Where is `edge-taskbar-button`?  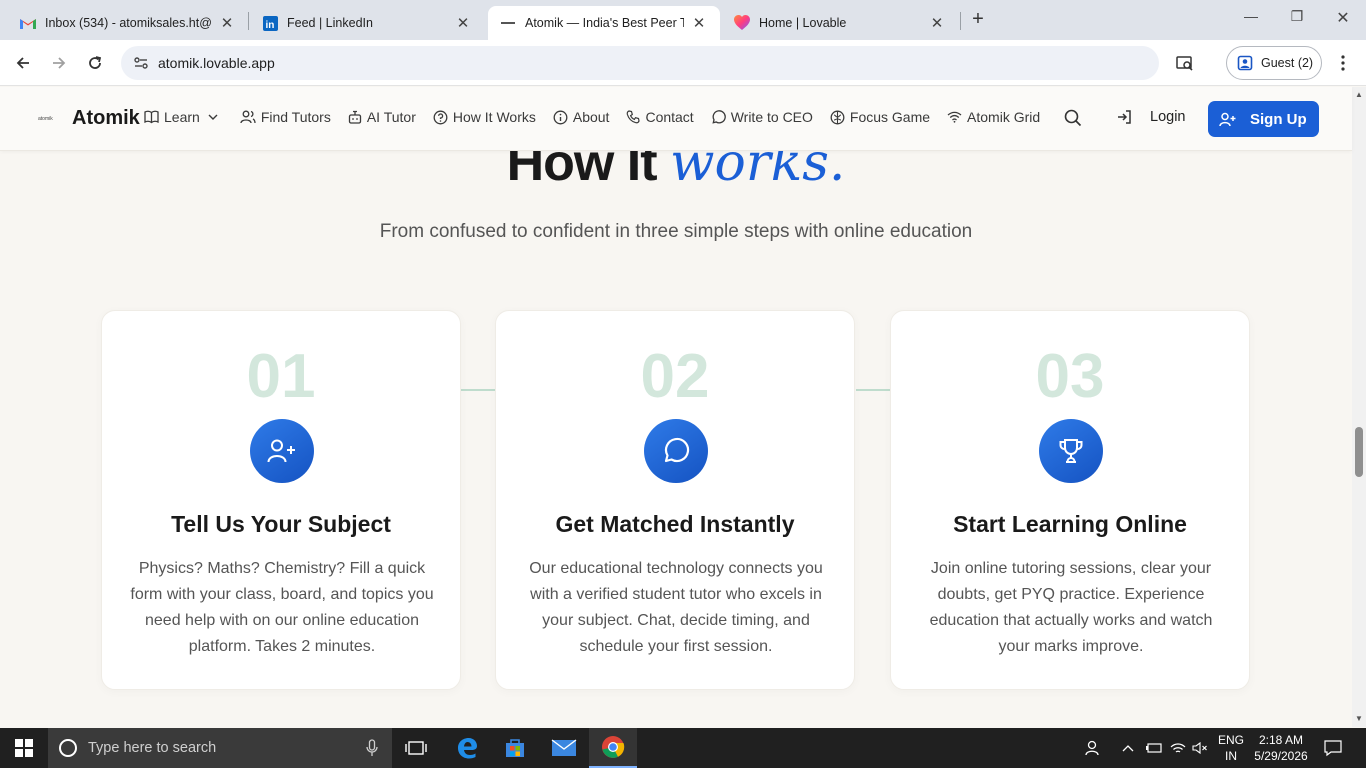
edge-taskbar-button is located at coordinates (467, 748).